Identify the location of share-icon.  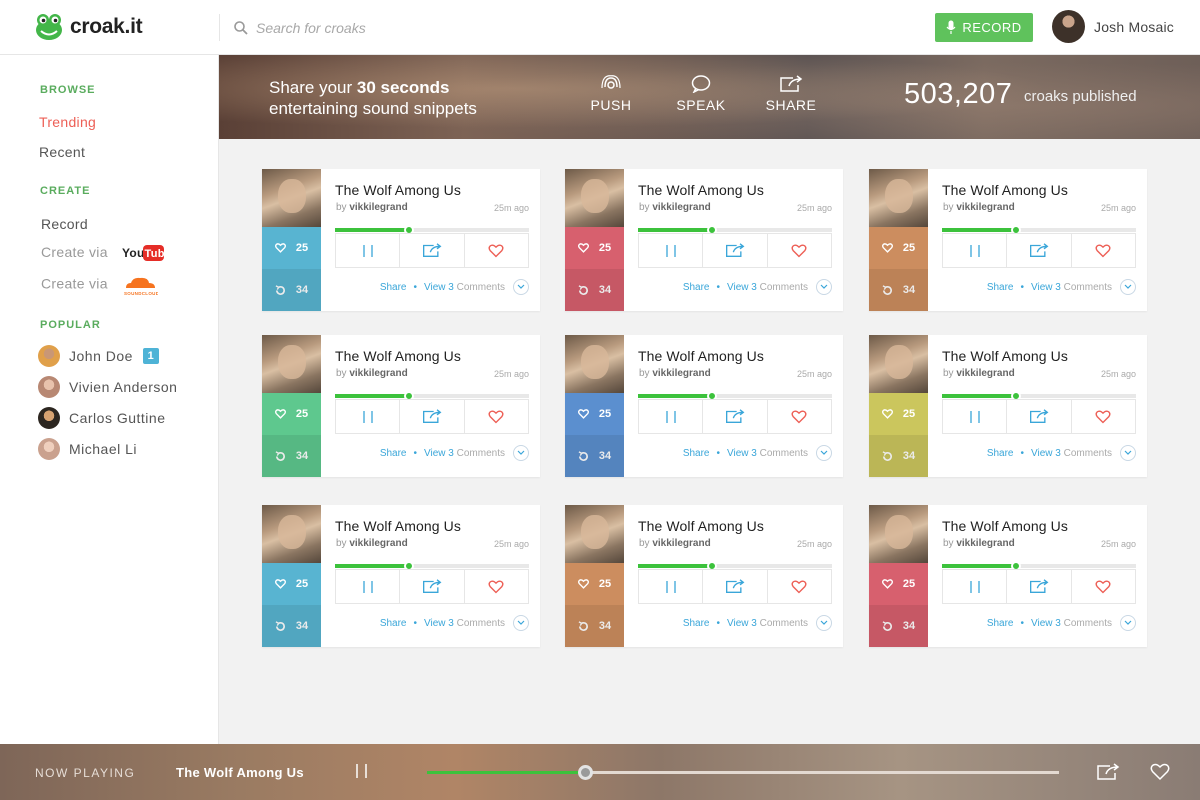
(1108, 772).